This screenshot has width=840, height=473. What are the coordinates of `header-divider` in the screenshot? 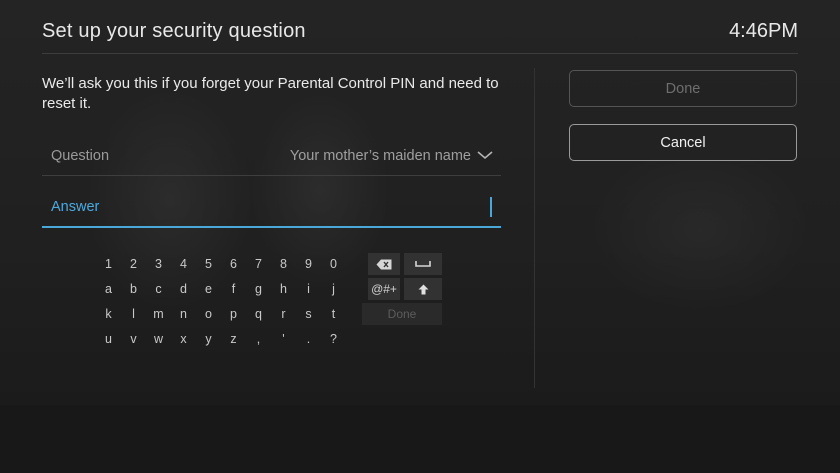 It's located at (420, 53).